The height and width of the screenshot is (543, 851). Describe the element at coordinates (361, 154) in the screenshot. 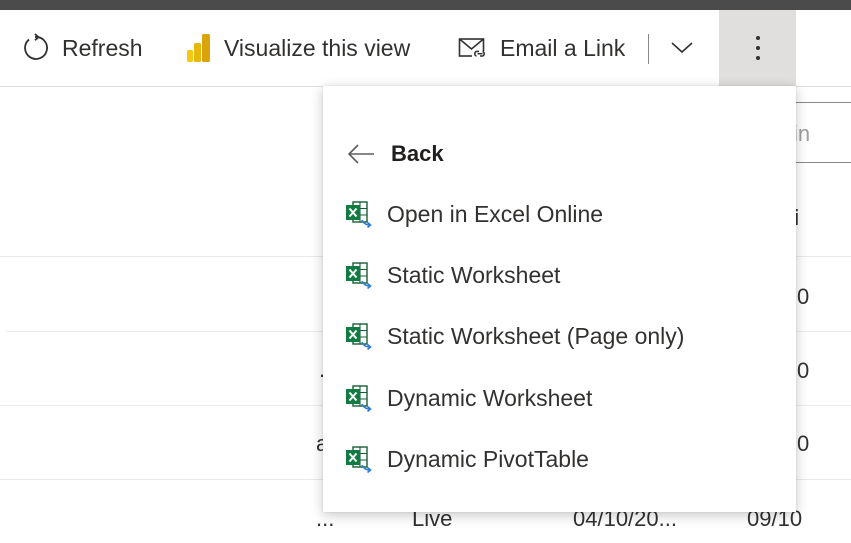

I see `arrow-left-icon` at that location.